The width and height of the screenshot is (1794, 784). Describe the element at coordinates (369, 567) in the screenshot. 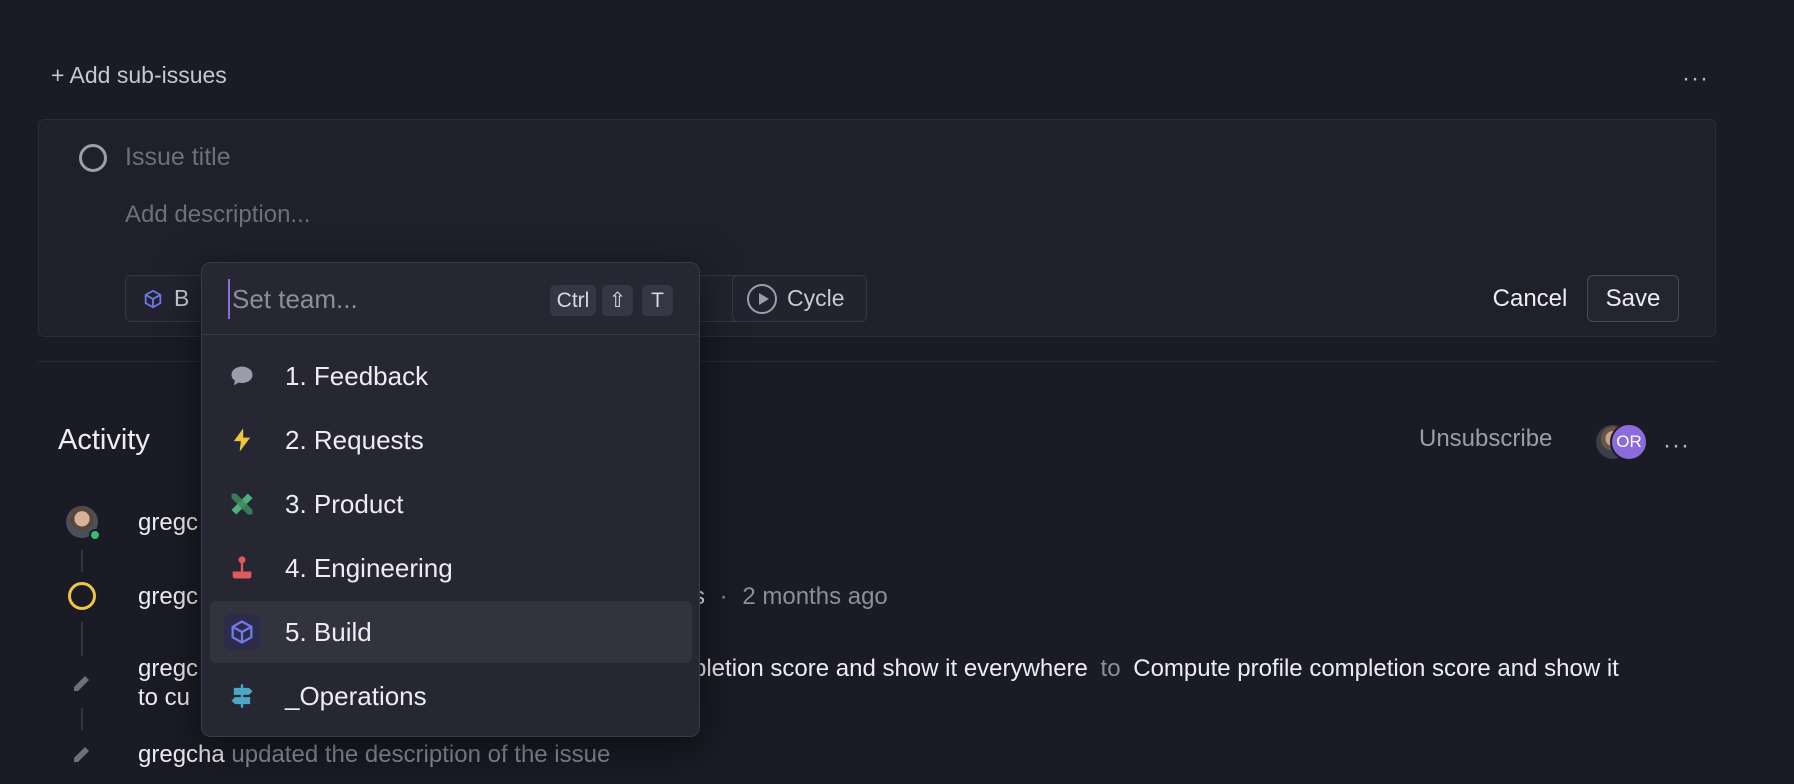

I see `team-option-label: 4. Engineering` at that location.